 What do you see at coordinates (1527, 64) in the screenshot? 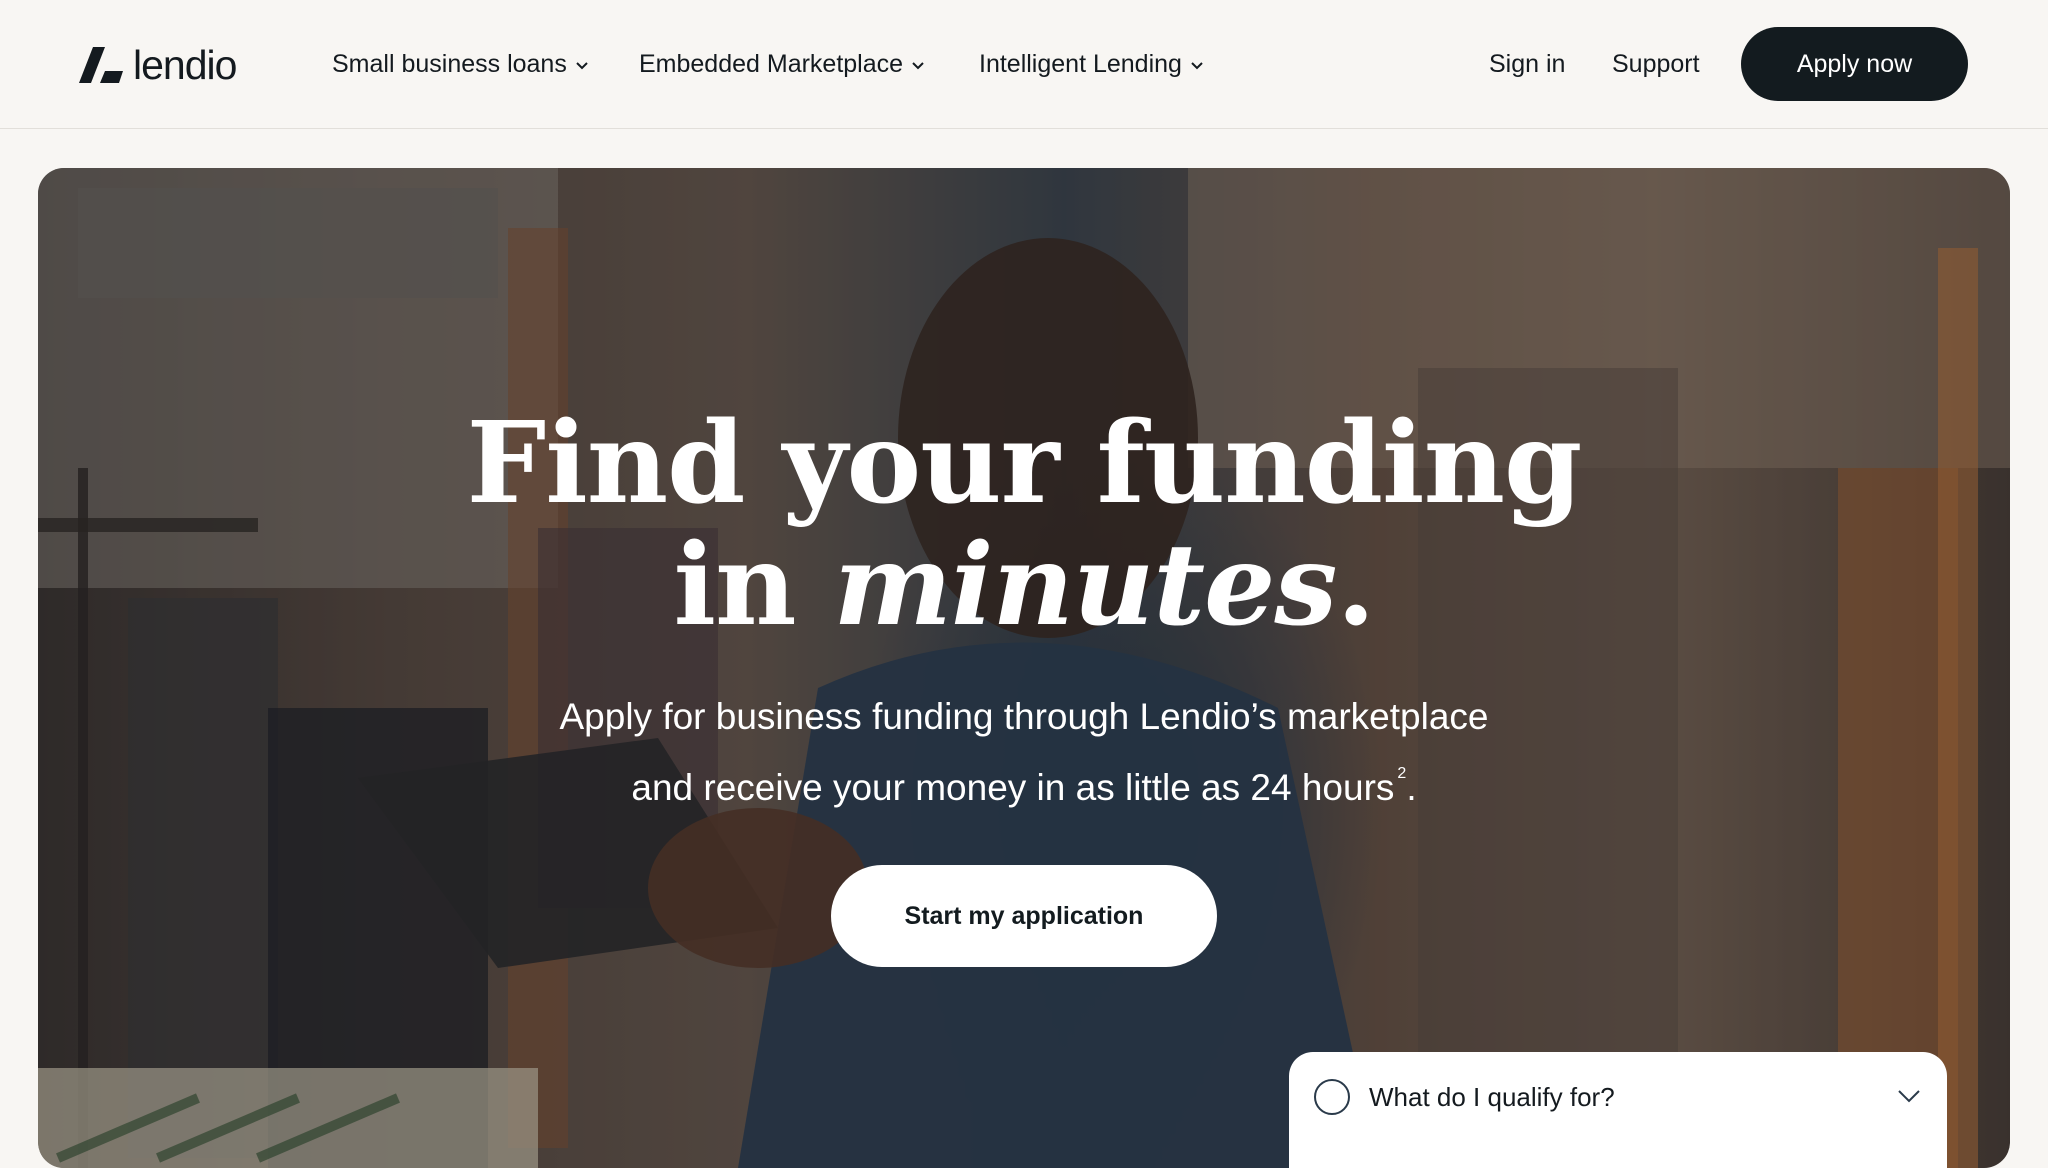
I see `sign-in-link: Sign in` at bounding box center [1527, 64].